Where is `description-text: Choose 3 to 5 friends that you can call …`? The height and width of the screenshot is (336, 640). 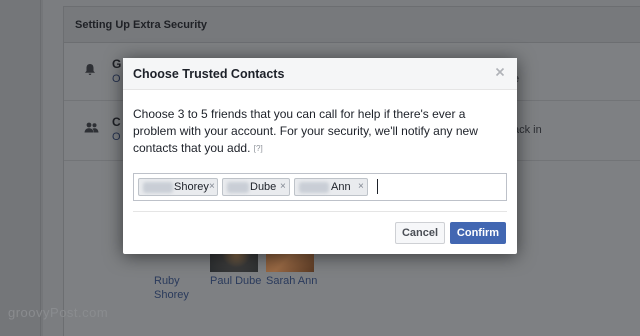 description-text: Choose 3 to 5 friends that you can call … is located at coordinates (305, 131).